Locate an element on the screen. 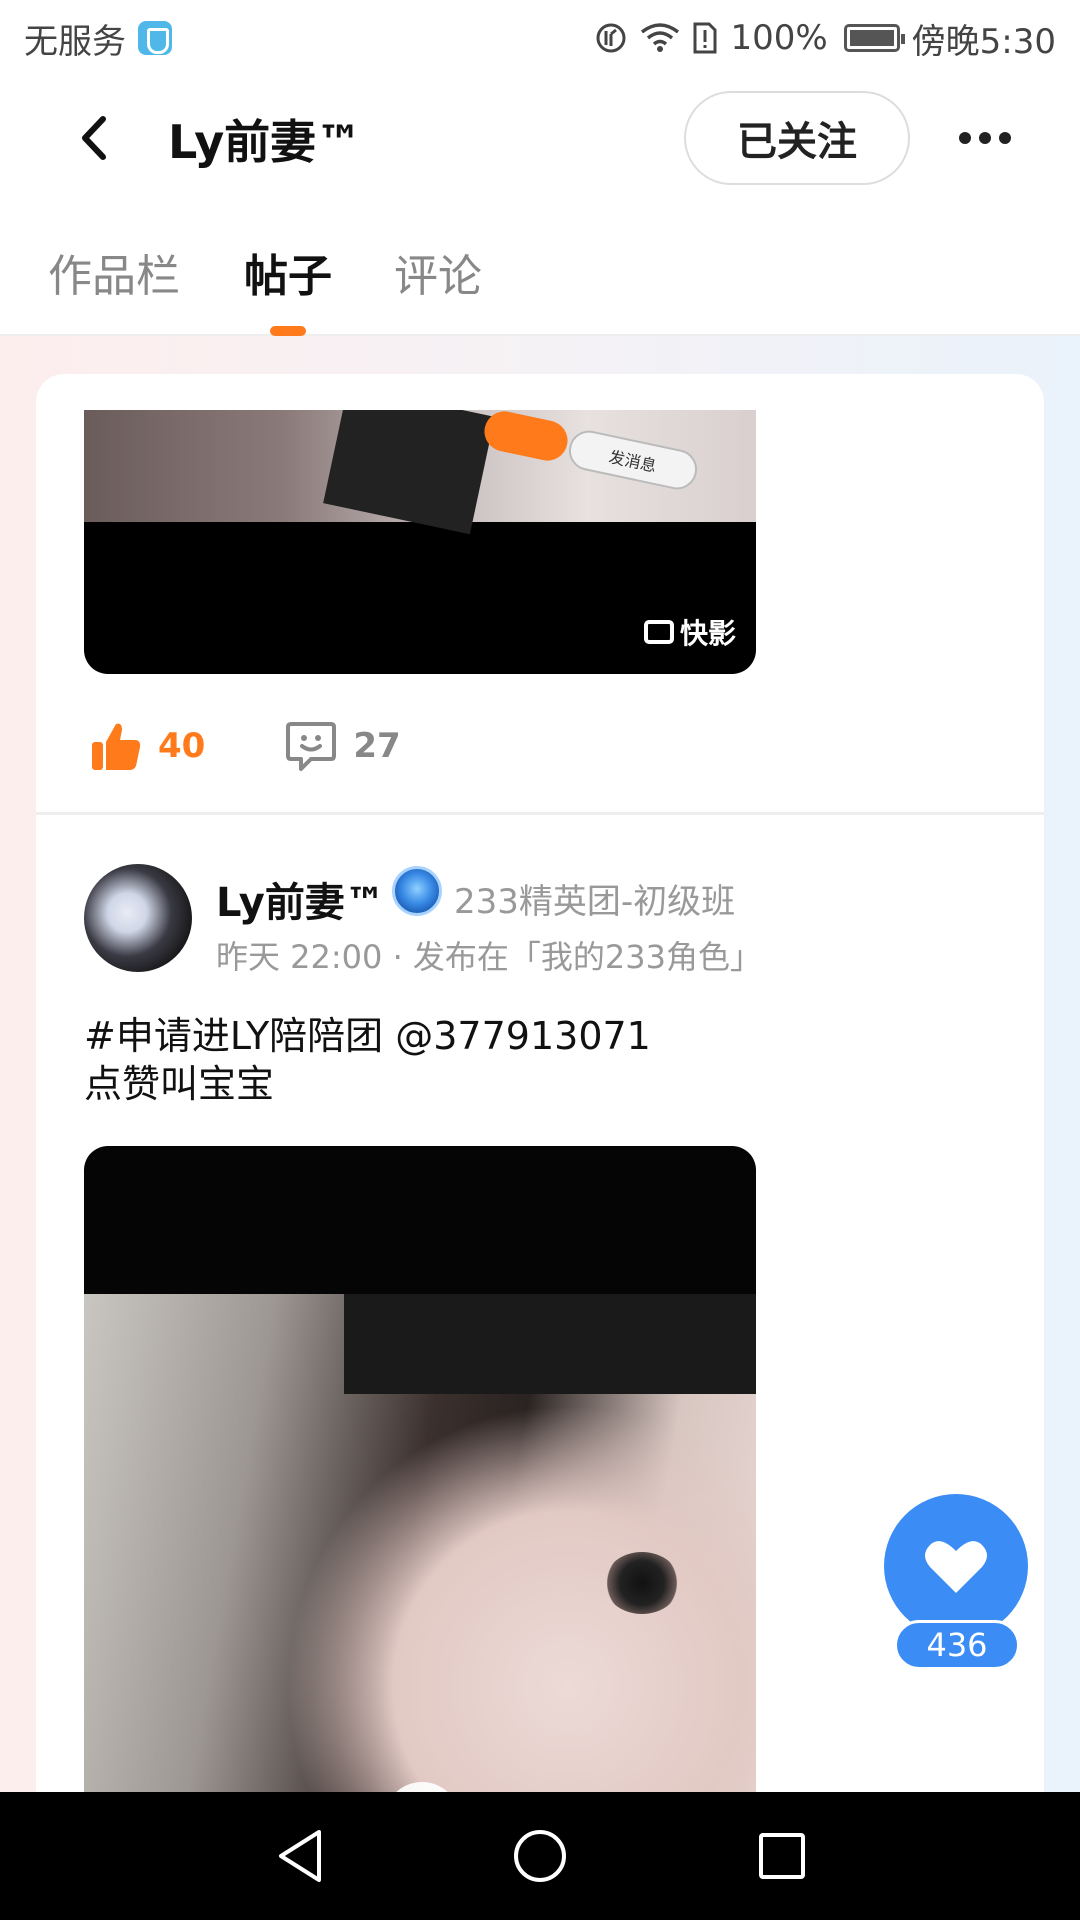  triangle-back-icon is located at coordinates (300, 1856).